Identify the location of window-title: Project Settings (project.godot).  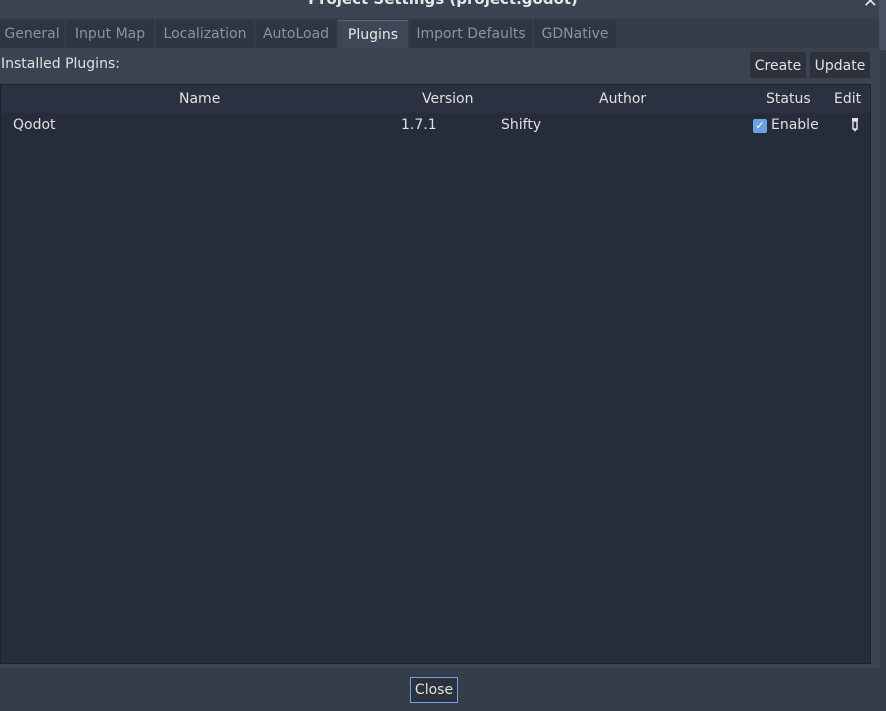
(443, 4).